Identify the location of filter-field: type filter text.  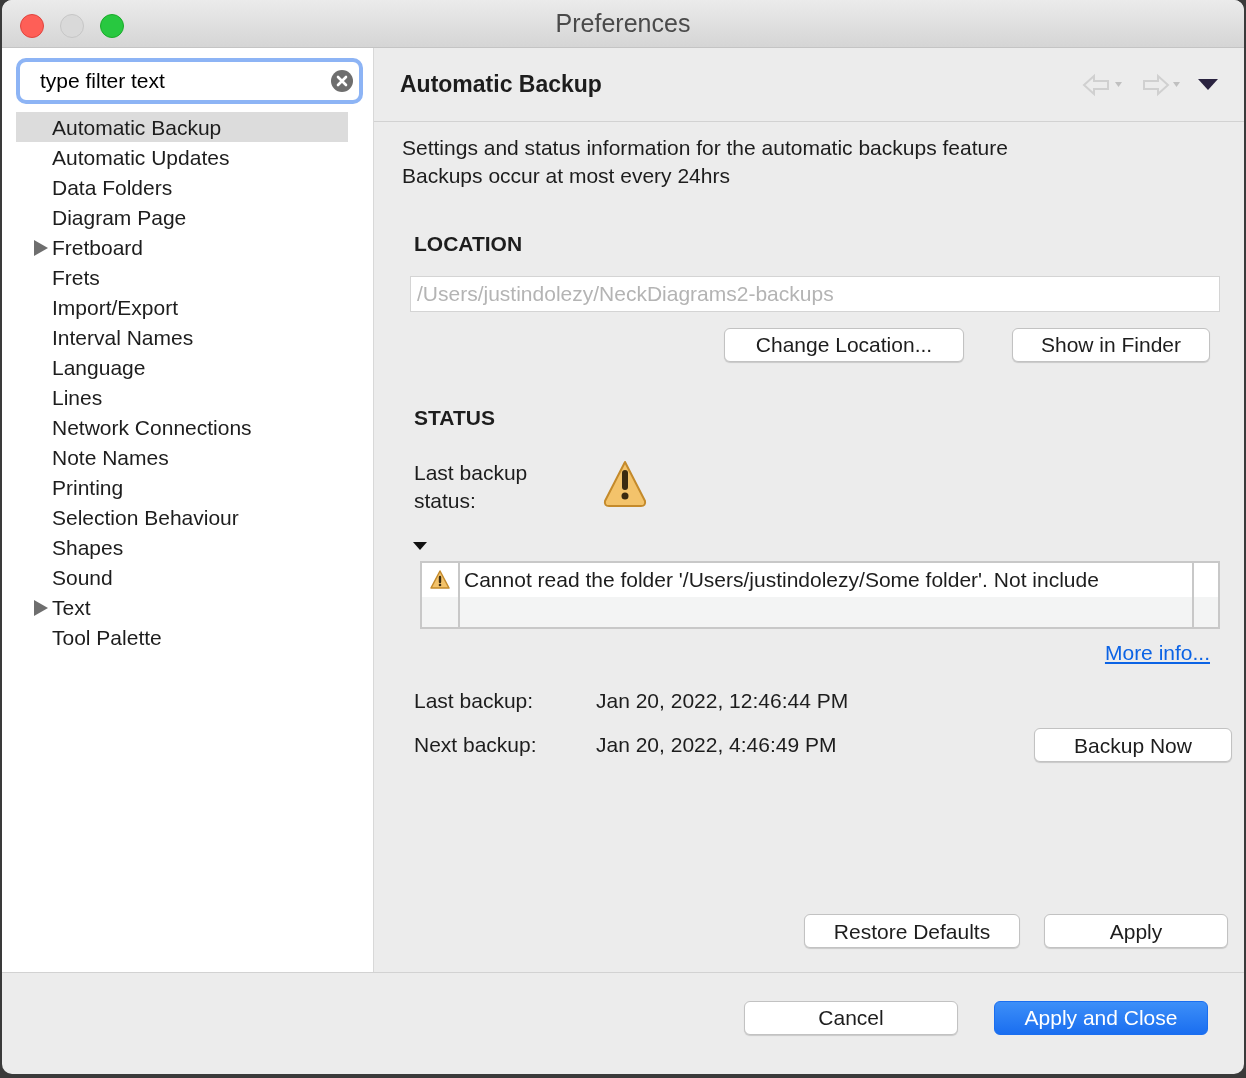
(189, 81).